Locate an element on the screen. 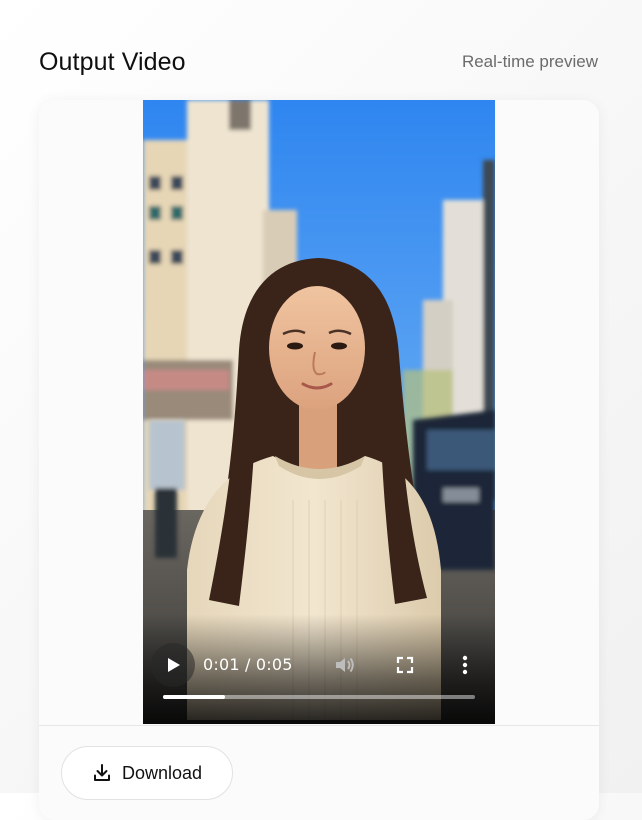 The width and height of the screenshot is (642, 820). fullscreen-icon is located at coordinates (405, 665).